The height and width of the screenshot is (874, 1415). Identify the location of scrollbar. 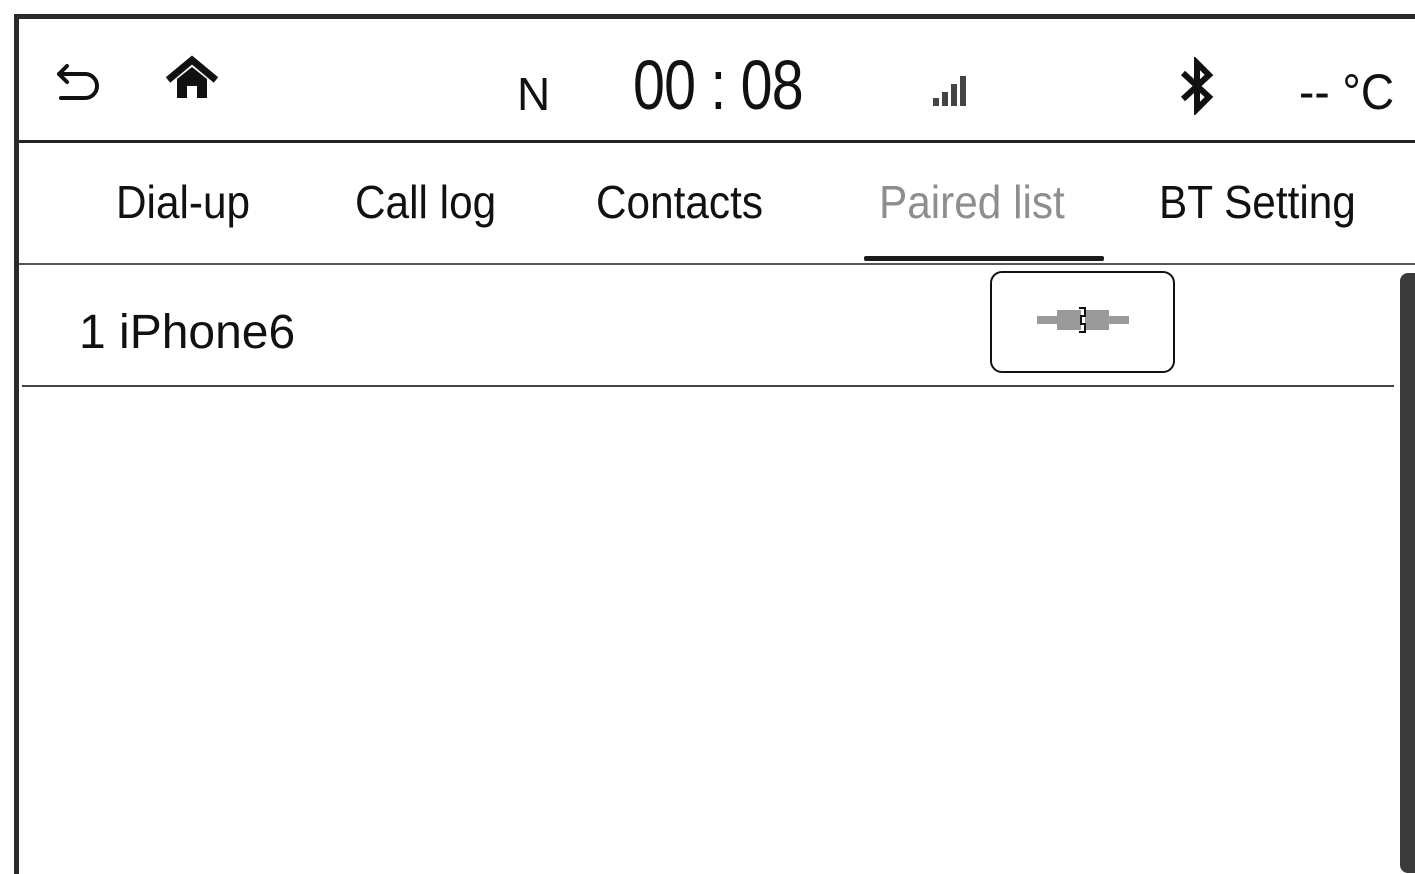
(1407, 573).